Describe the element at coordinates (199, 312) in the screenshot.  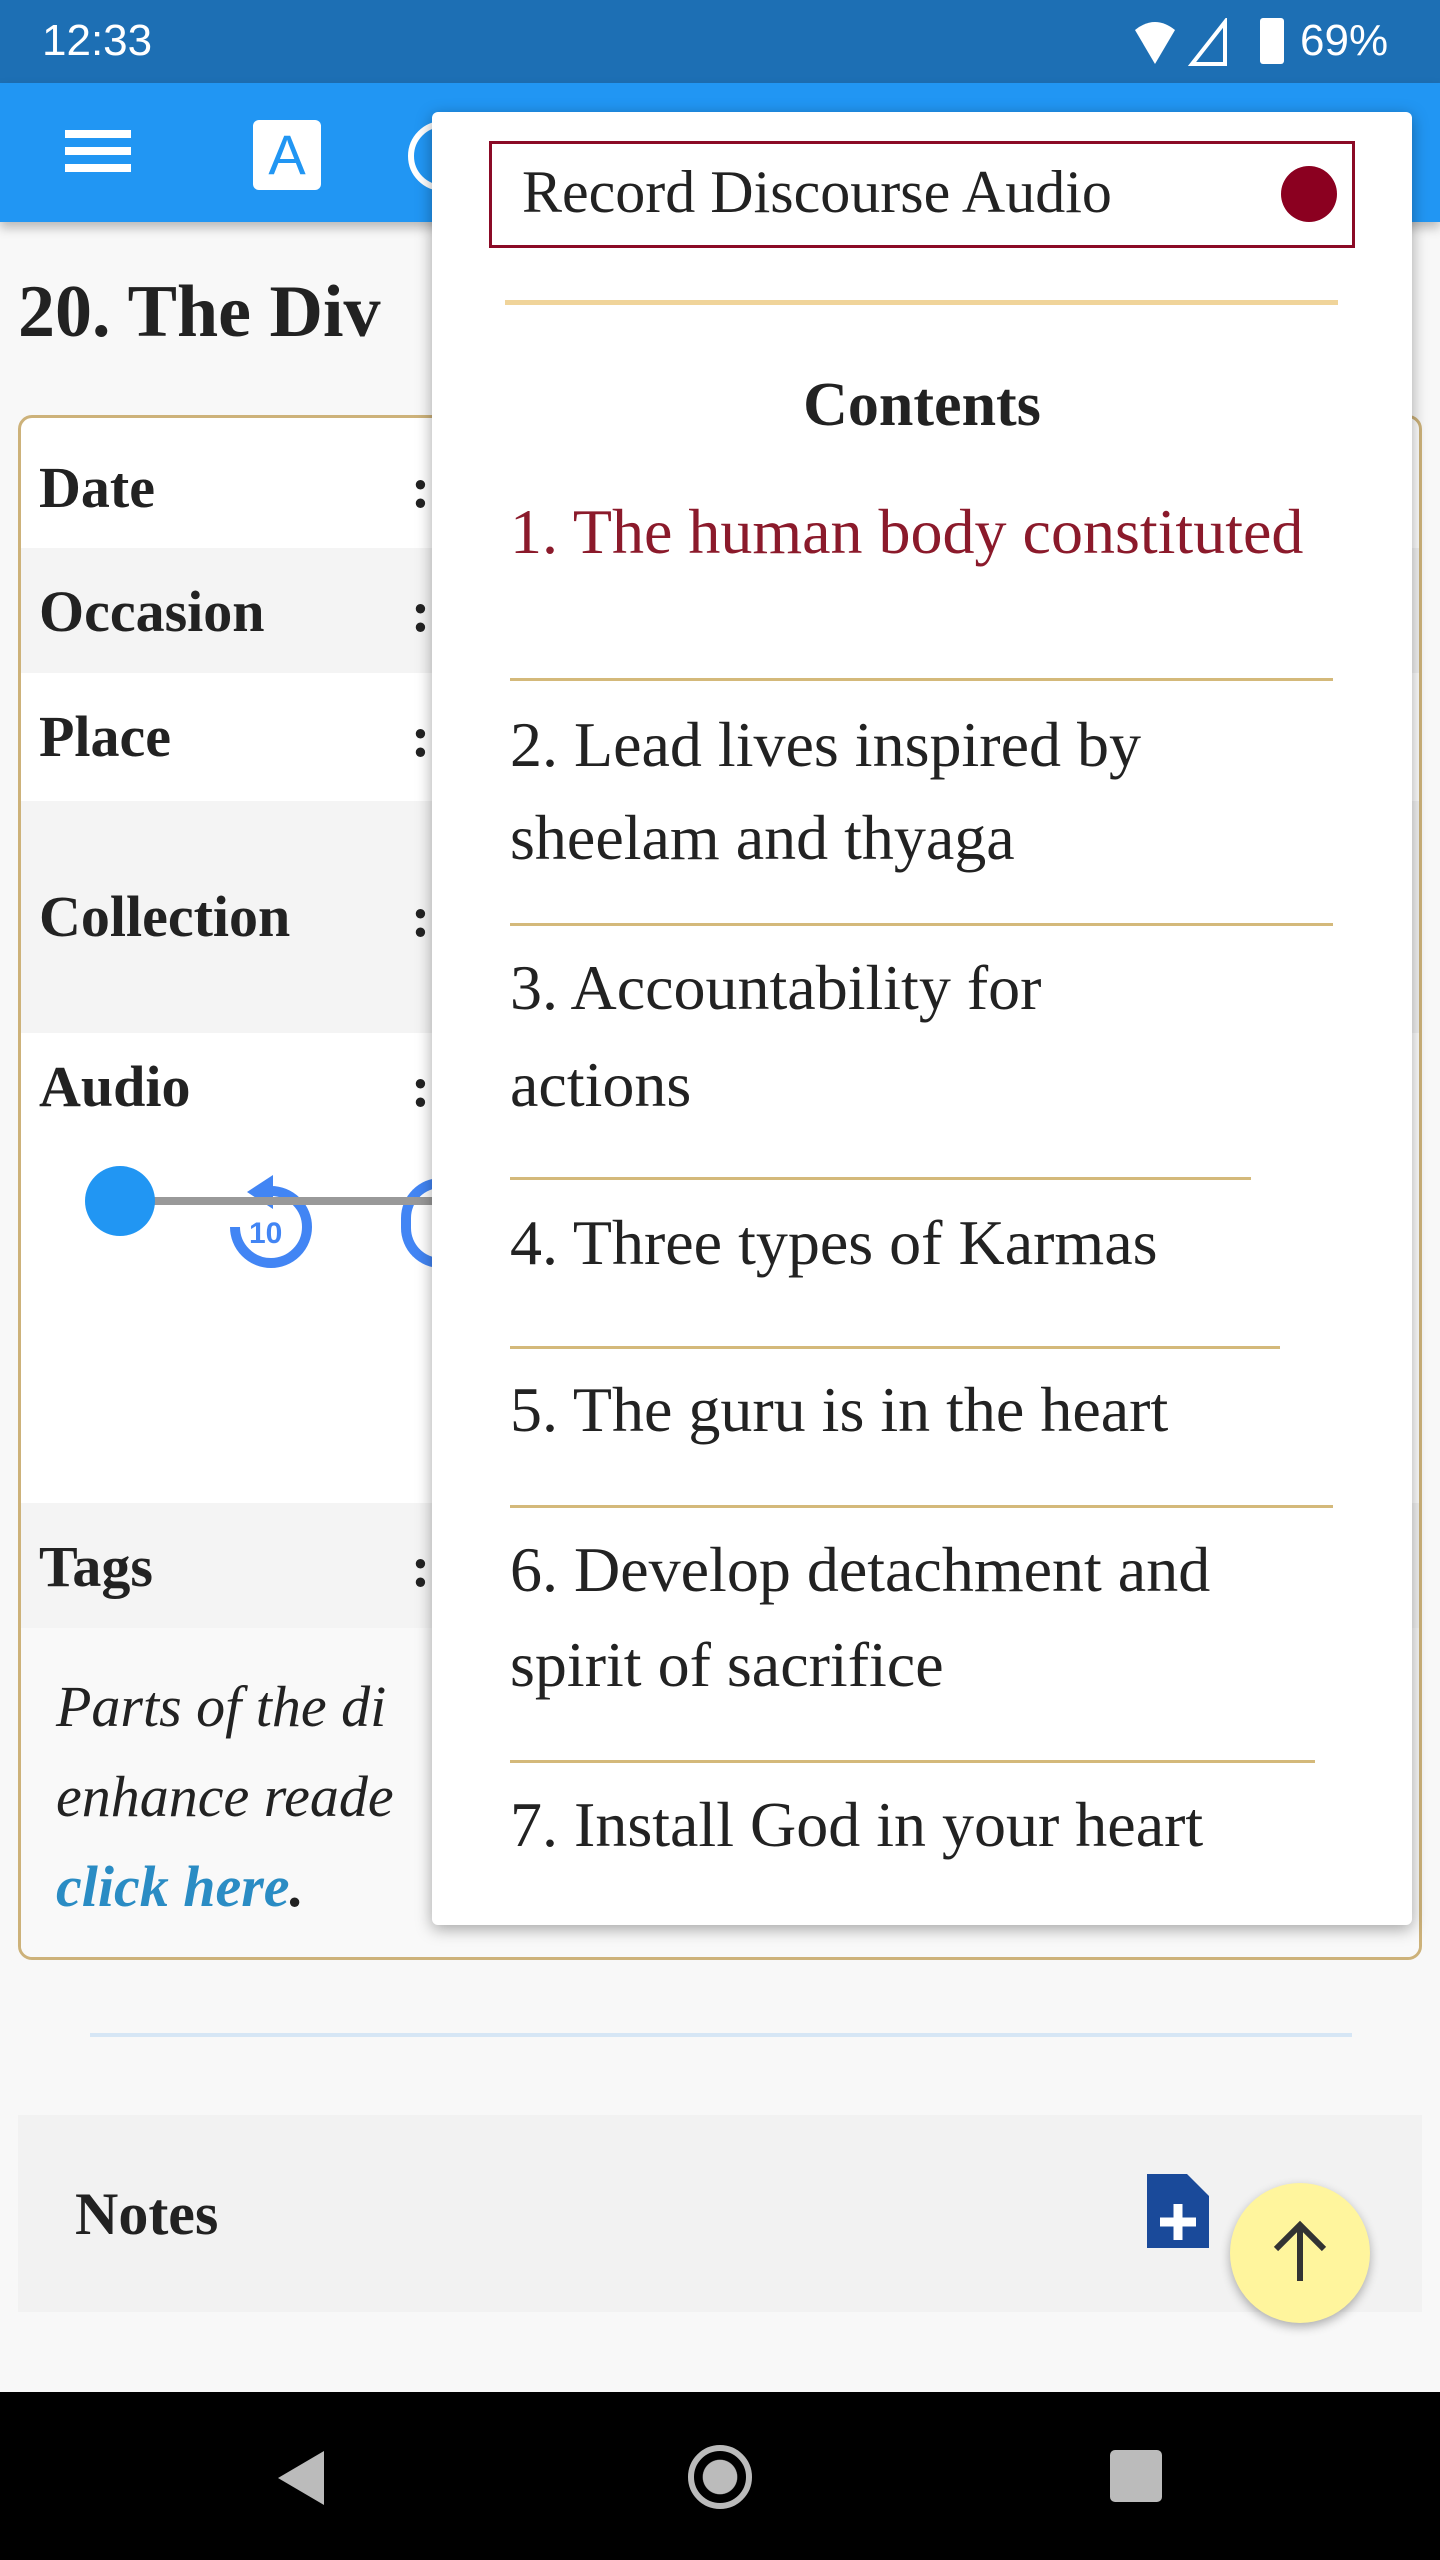
I see `page-title: 20. The Div` at that location.